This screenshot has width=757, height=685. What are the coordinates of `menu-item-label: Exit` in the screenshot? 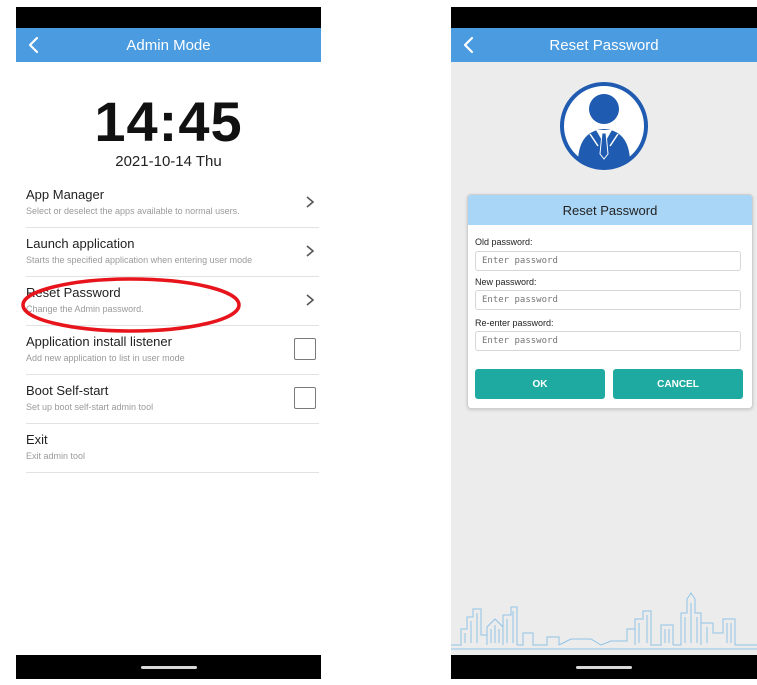 It's located at (37, 439).